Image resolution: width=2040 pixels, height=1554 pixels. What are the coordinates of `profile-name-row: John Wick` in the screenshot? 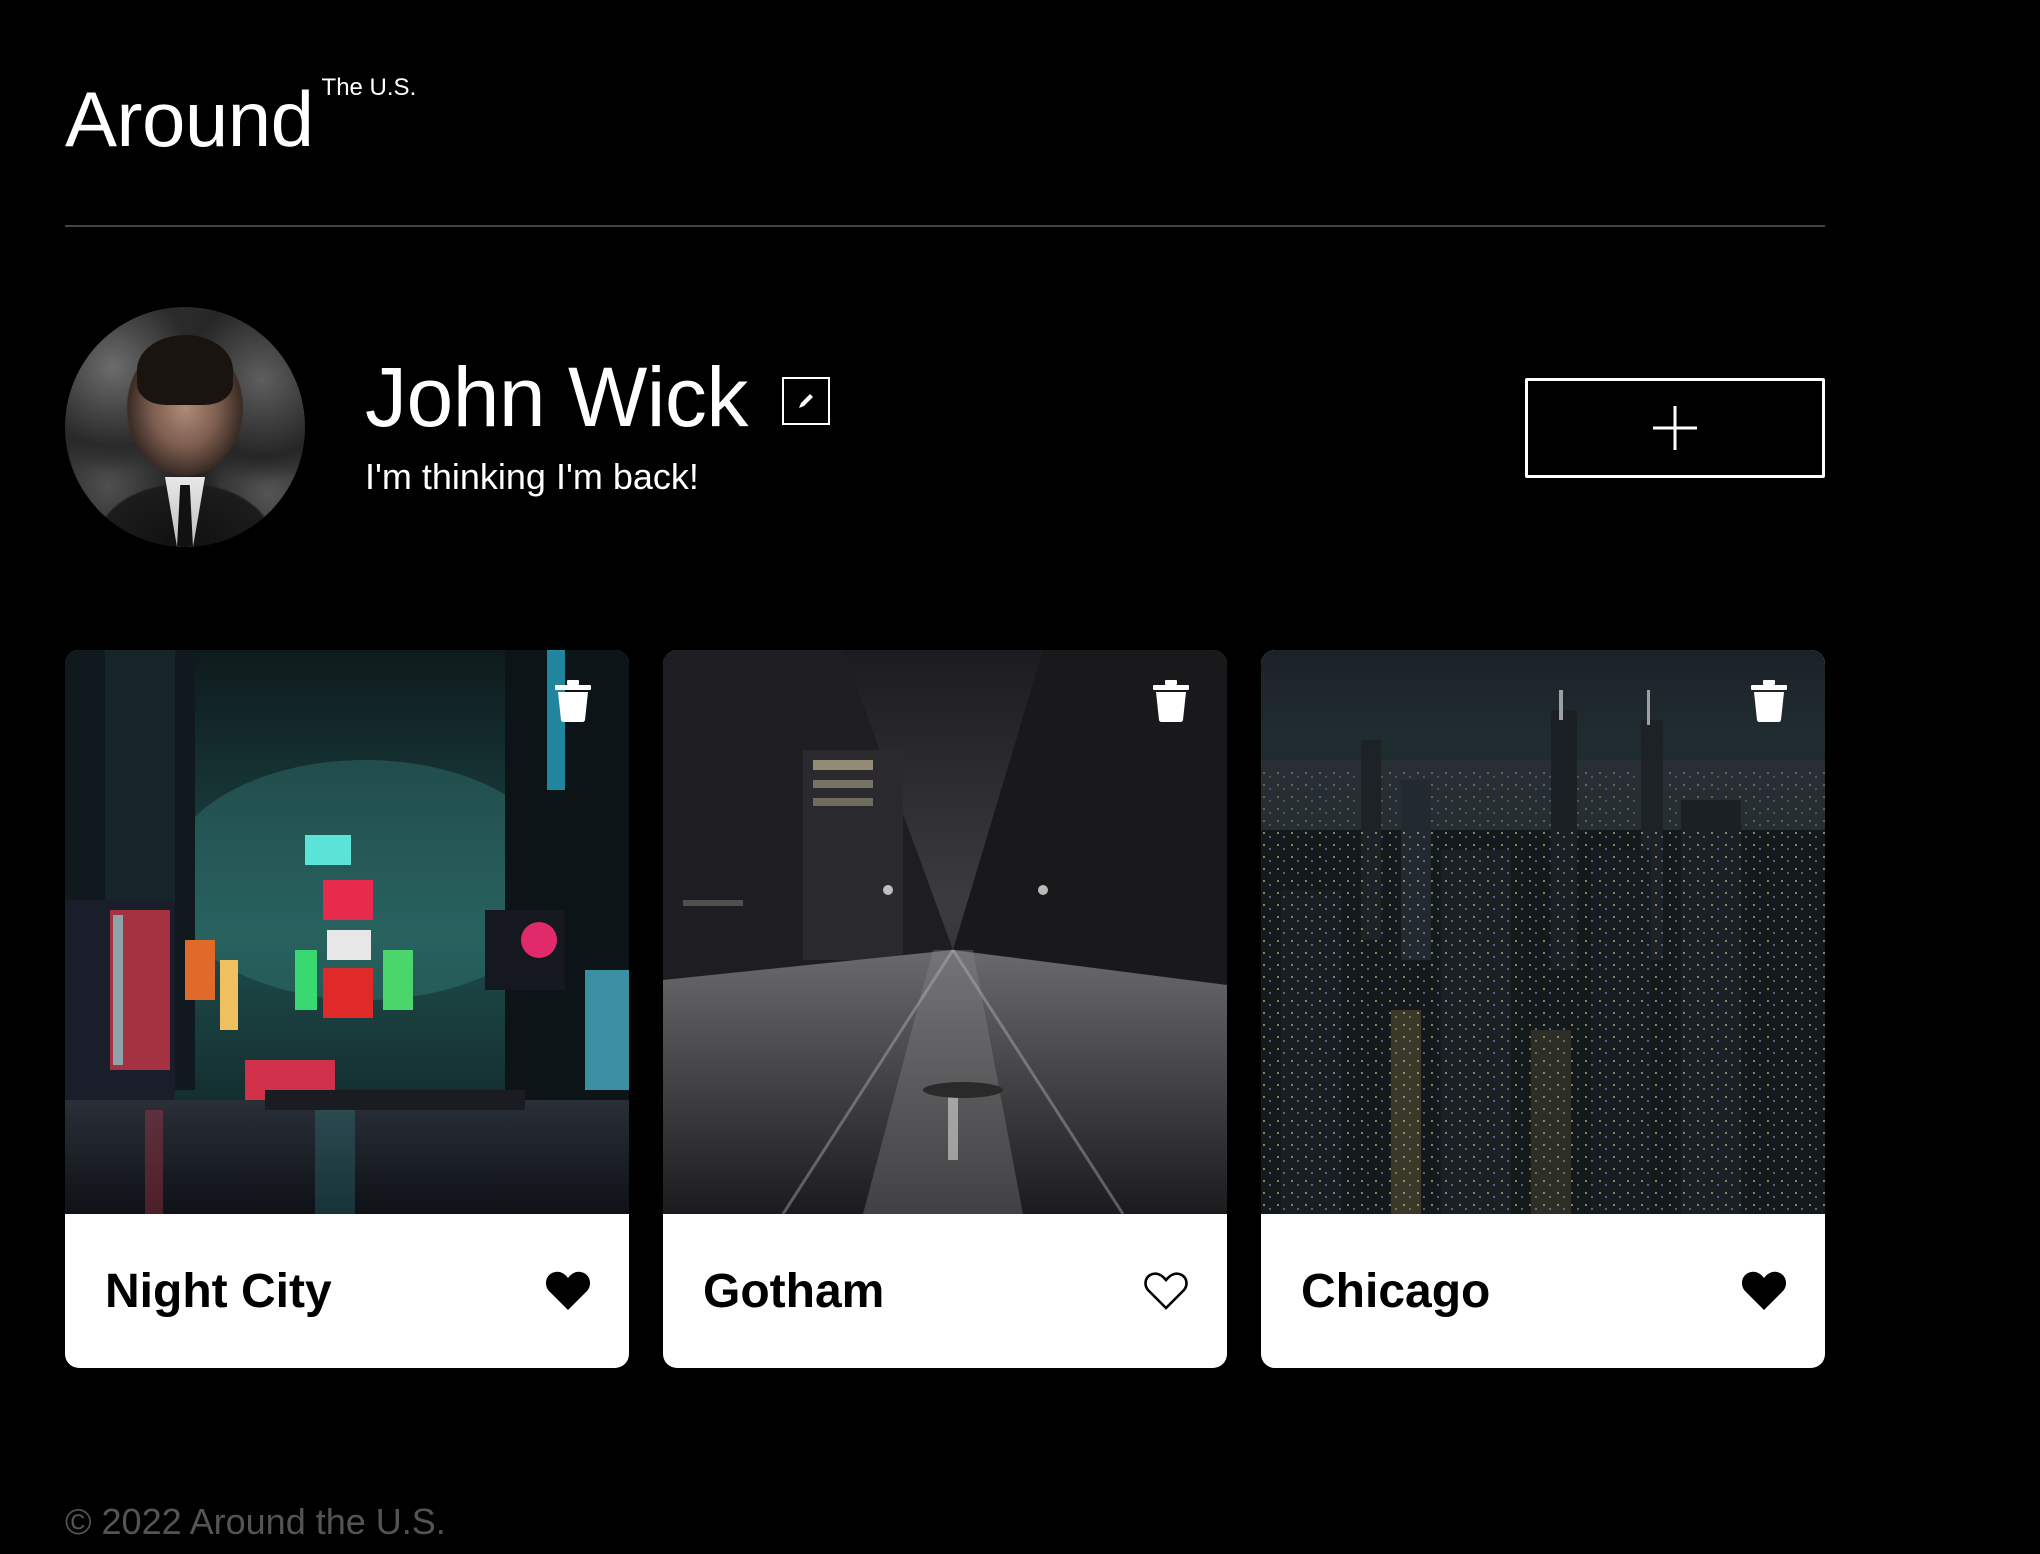 It's located at (597, 397).